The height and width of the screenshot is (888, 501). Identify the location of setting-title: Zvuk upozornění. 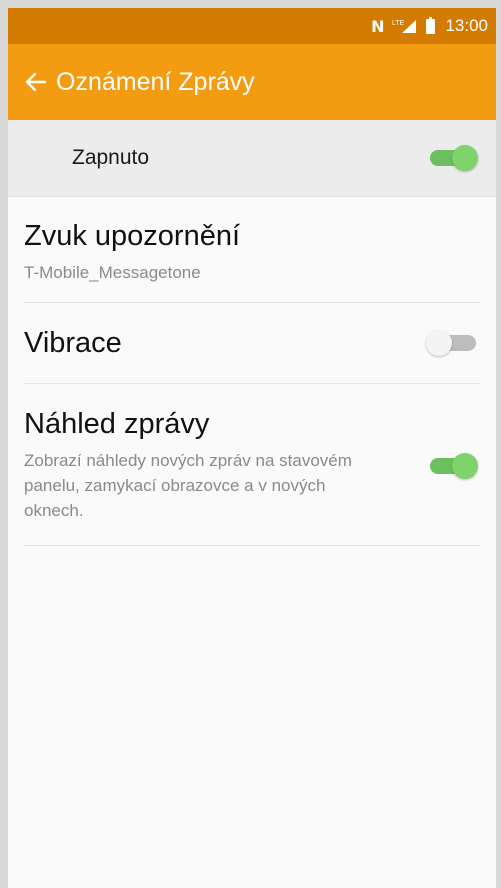
(132, 236).